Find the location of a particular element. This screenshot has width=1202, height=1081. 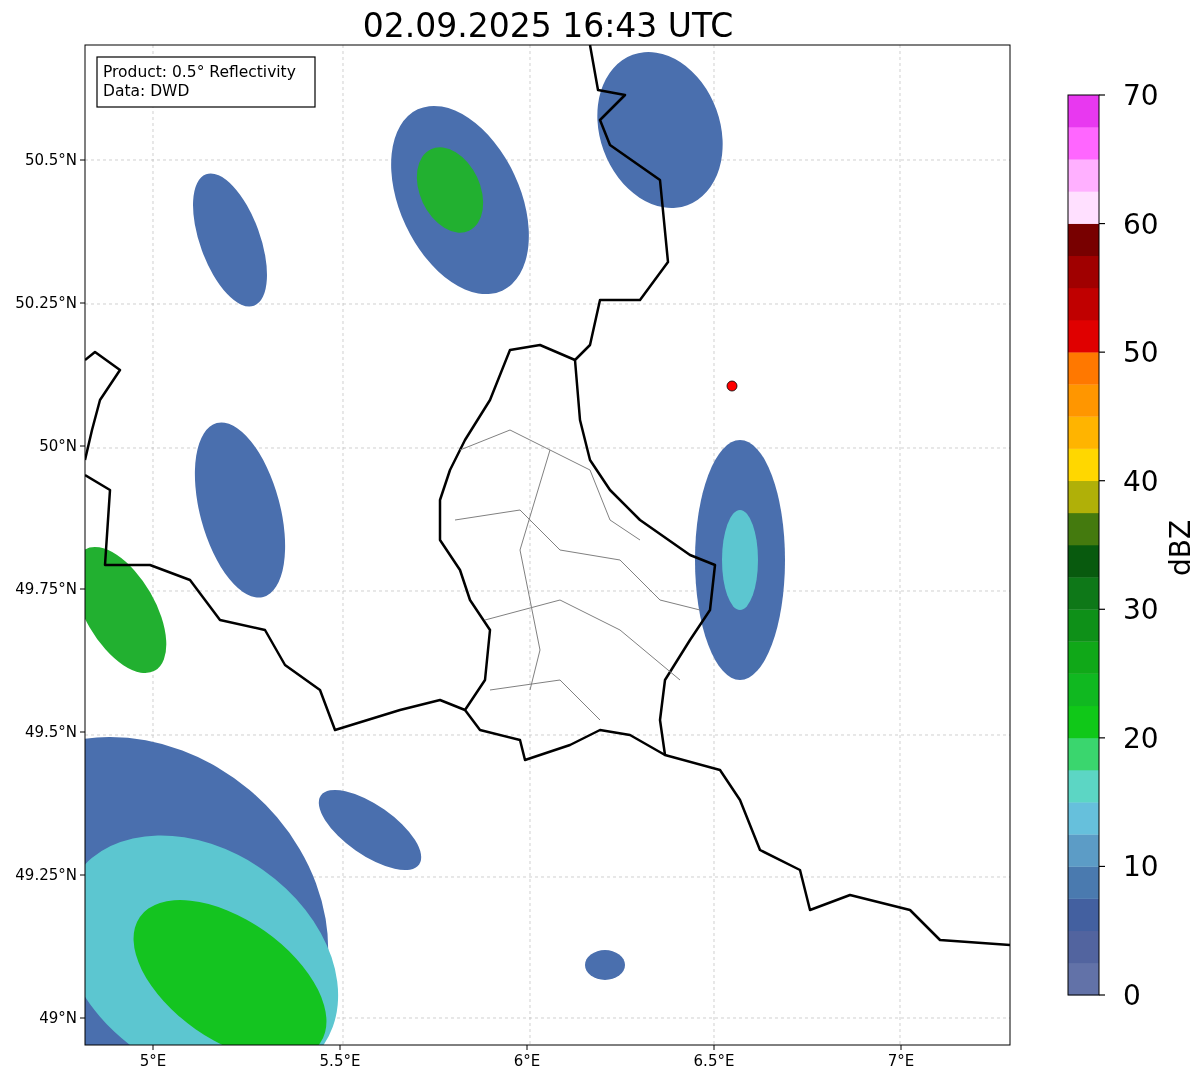

longitude-label: 6°E is located at coordinates (527, 1061).